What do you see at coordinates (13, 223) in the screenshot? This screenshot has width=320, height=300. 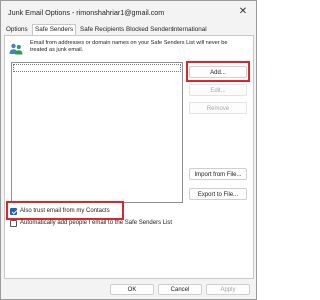 I see `auto-add-checkbox` at bounding box center [13, 223].